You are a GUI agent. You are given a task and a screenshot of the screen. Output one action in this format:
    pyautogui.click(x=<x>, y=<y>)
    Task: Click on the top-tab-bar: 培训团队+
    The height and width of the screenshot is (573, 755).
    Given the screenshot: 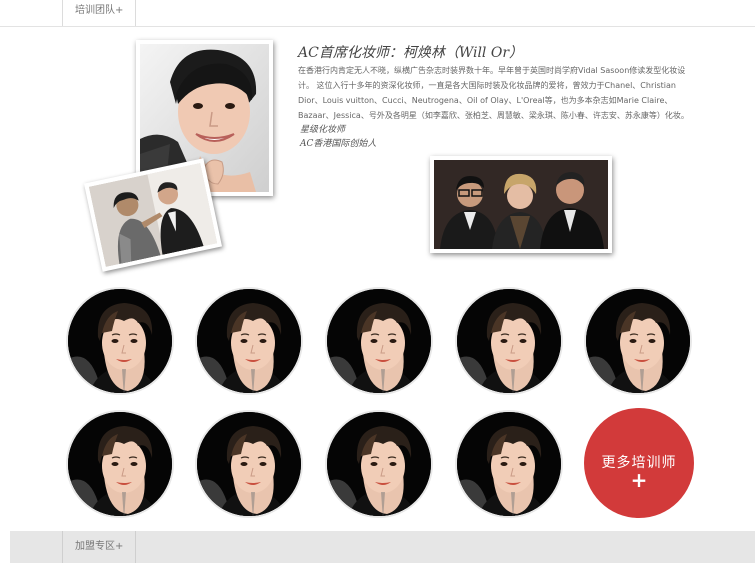 What is the action you would take?
    pyautogui.click(x=377, y=13)
    